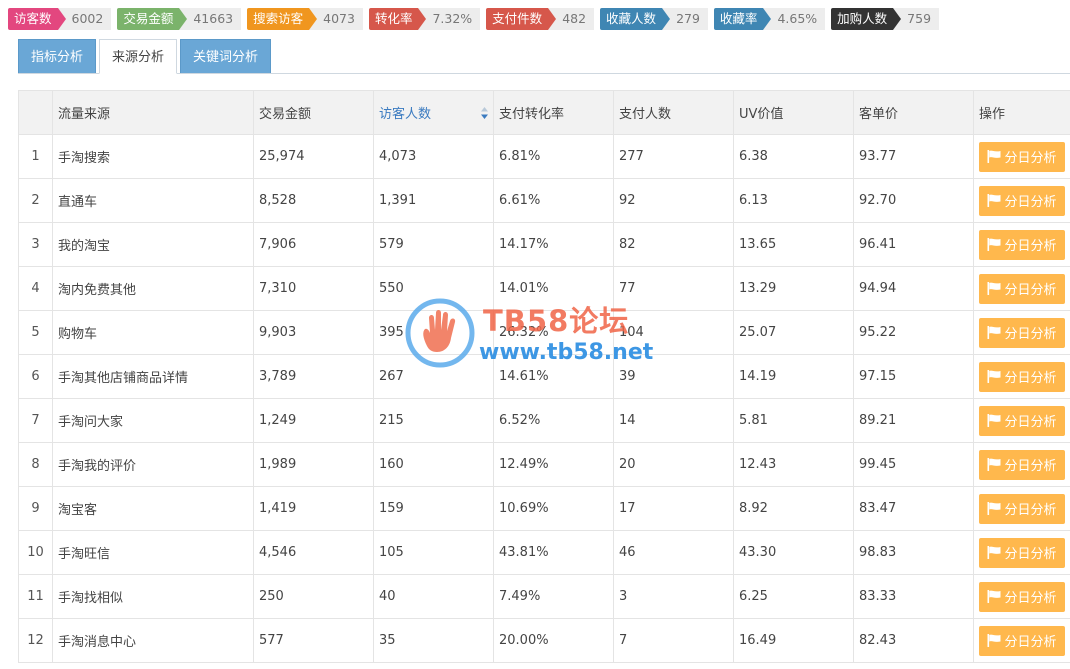 This screenshot has height=669, width=1070. I want to click on table-cell: 13.29, so click(793, 288).